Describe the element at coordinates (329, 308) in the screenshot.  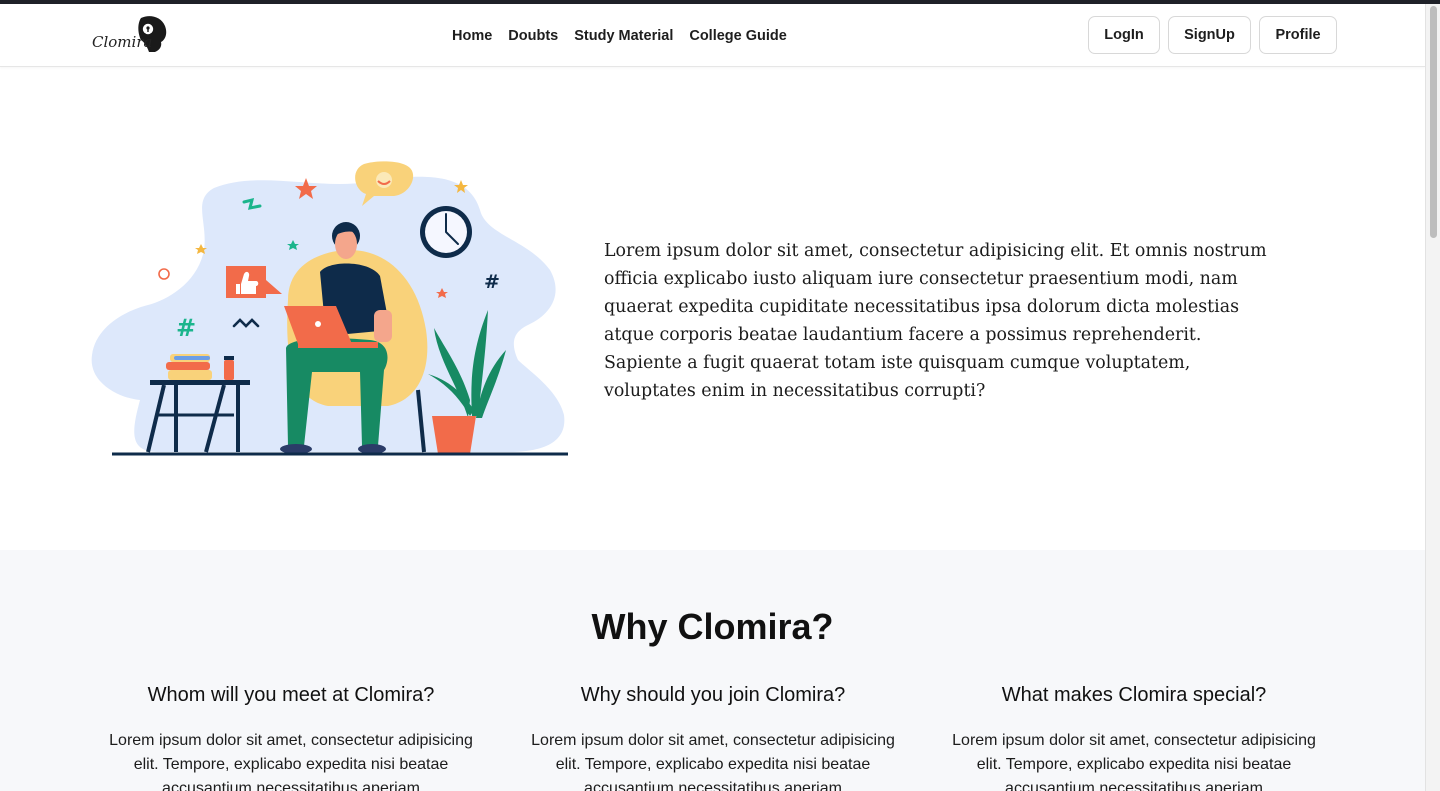
I see `hero-illustration: # #` at that location.